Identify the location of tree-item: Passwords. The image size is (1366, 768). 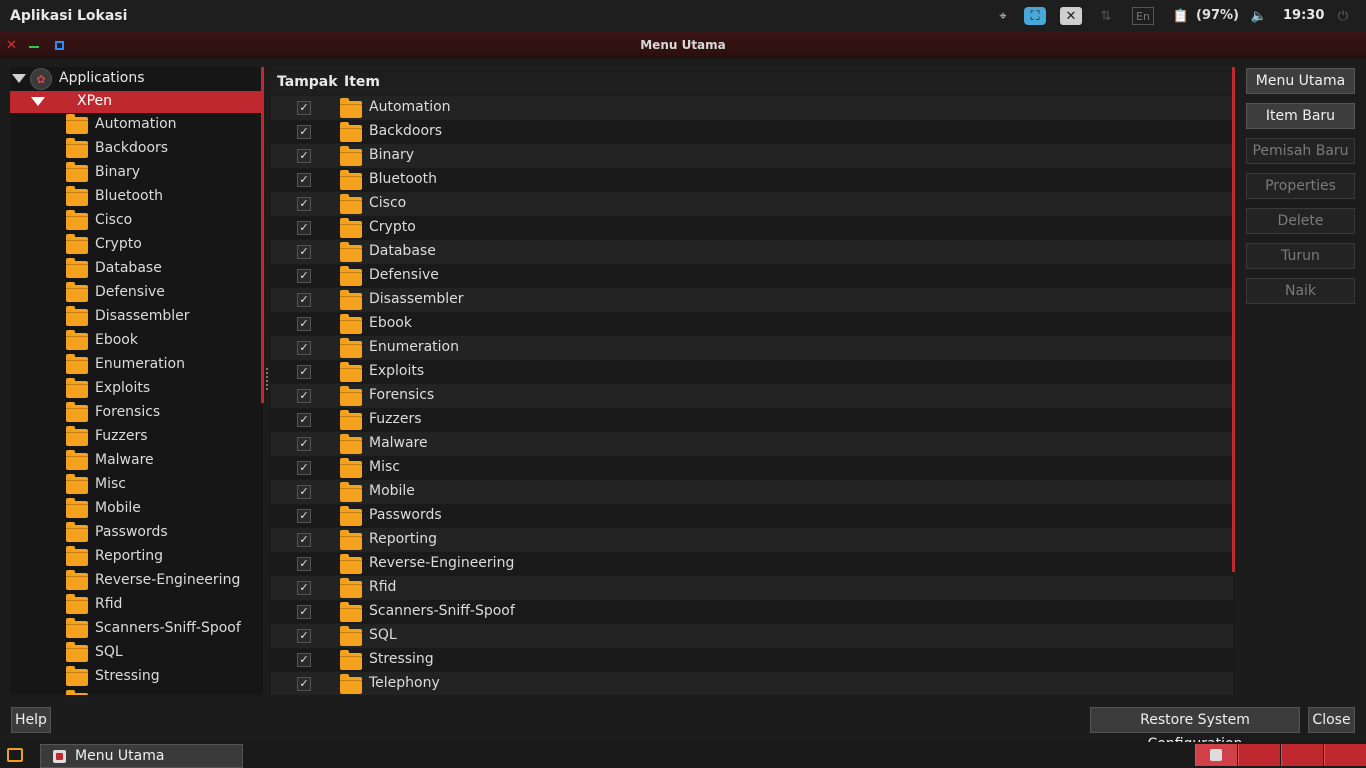
(136, 533).